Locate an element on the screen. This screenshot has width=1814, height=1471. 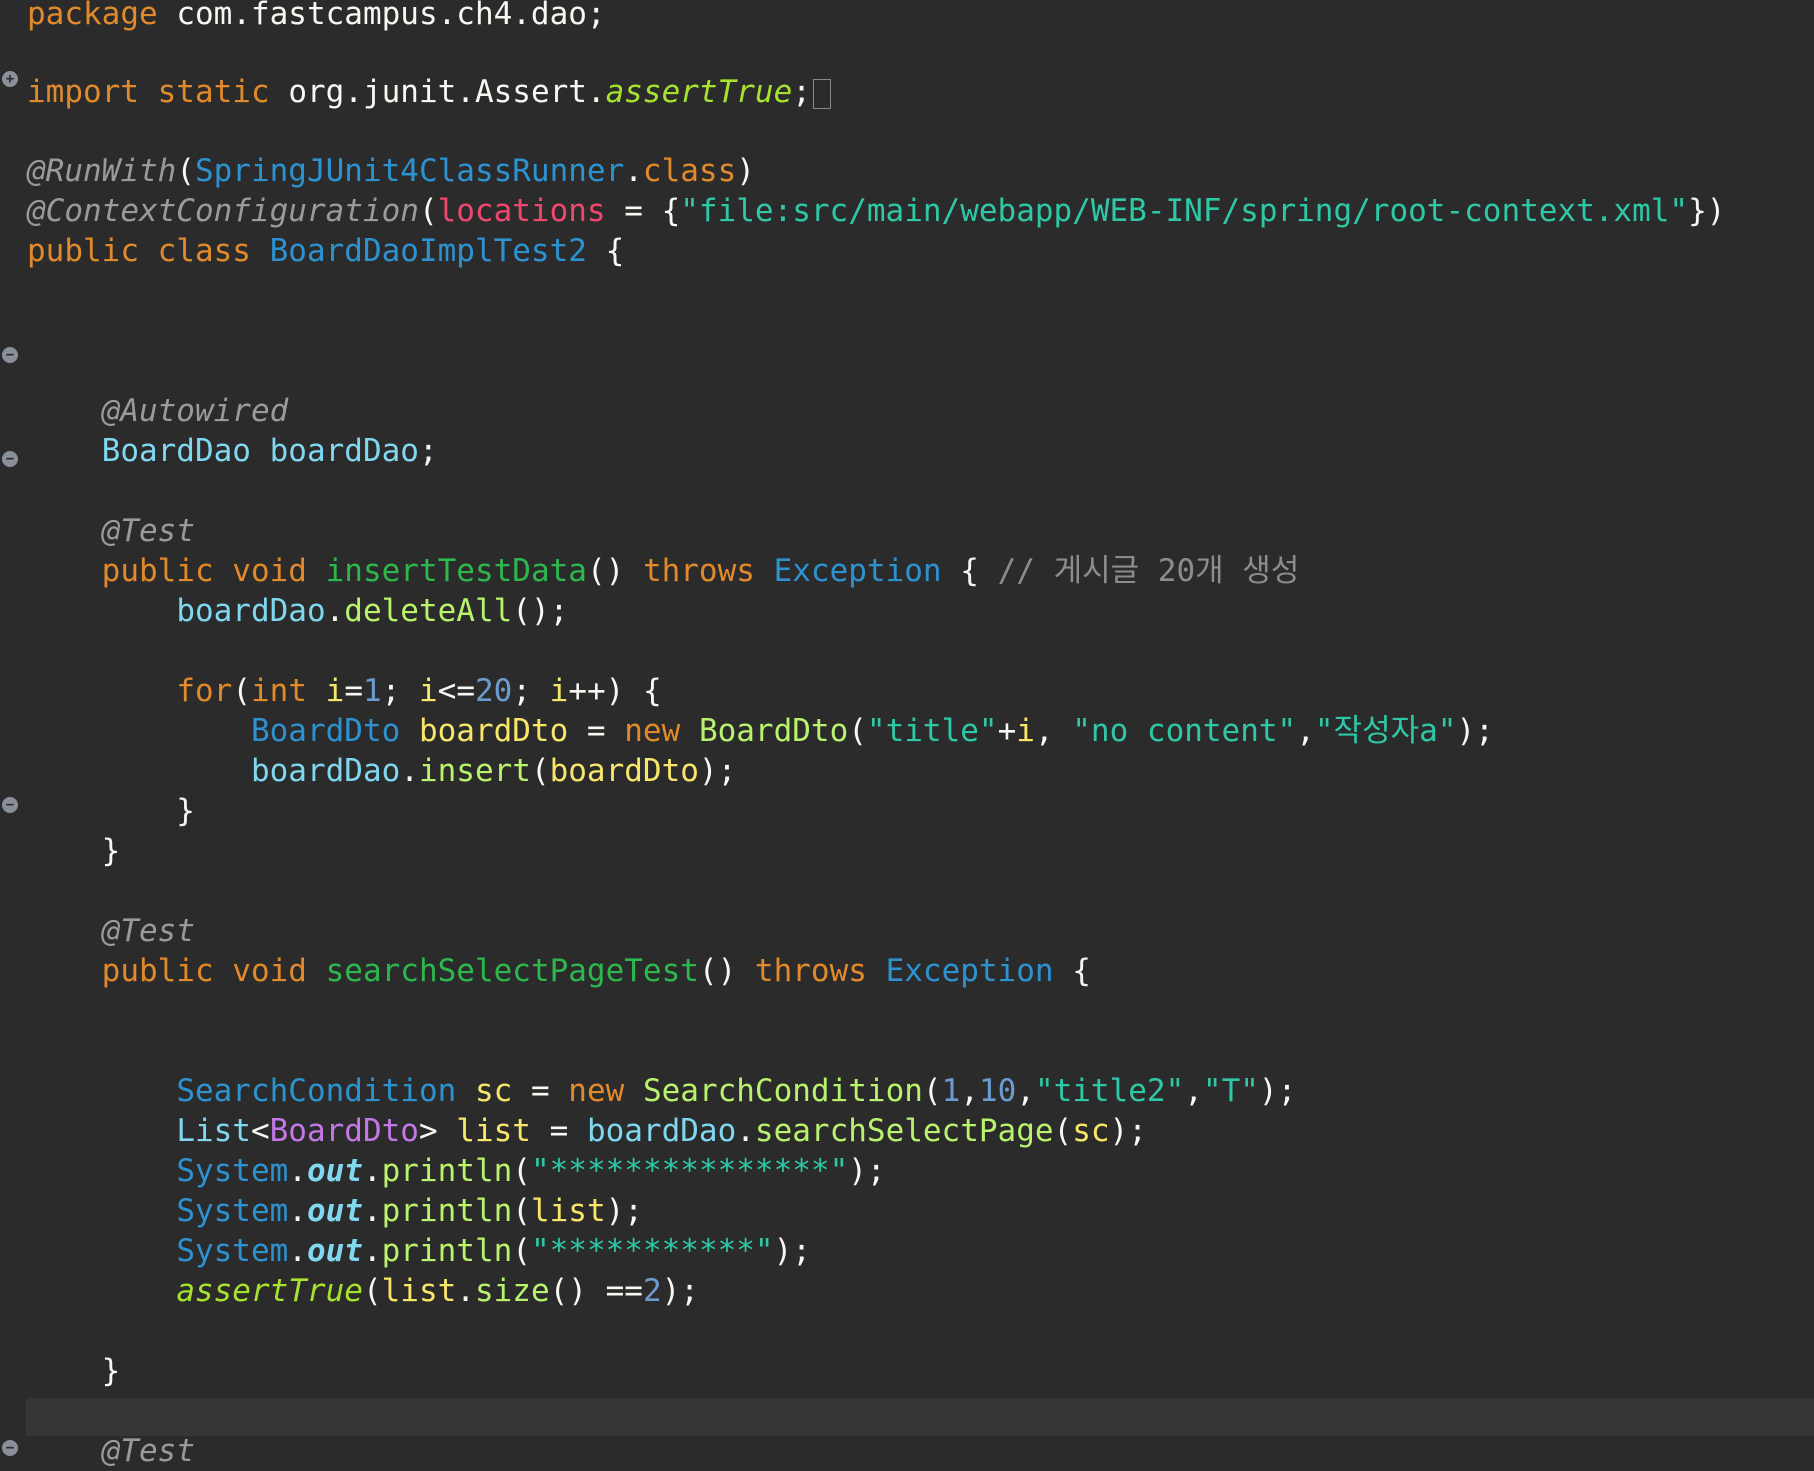
constructor-call: SearchCondition is located at coordinates (782, 1091).